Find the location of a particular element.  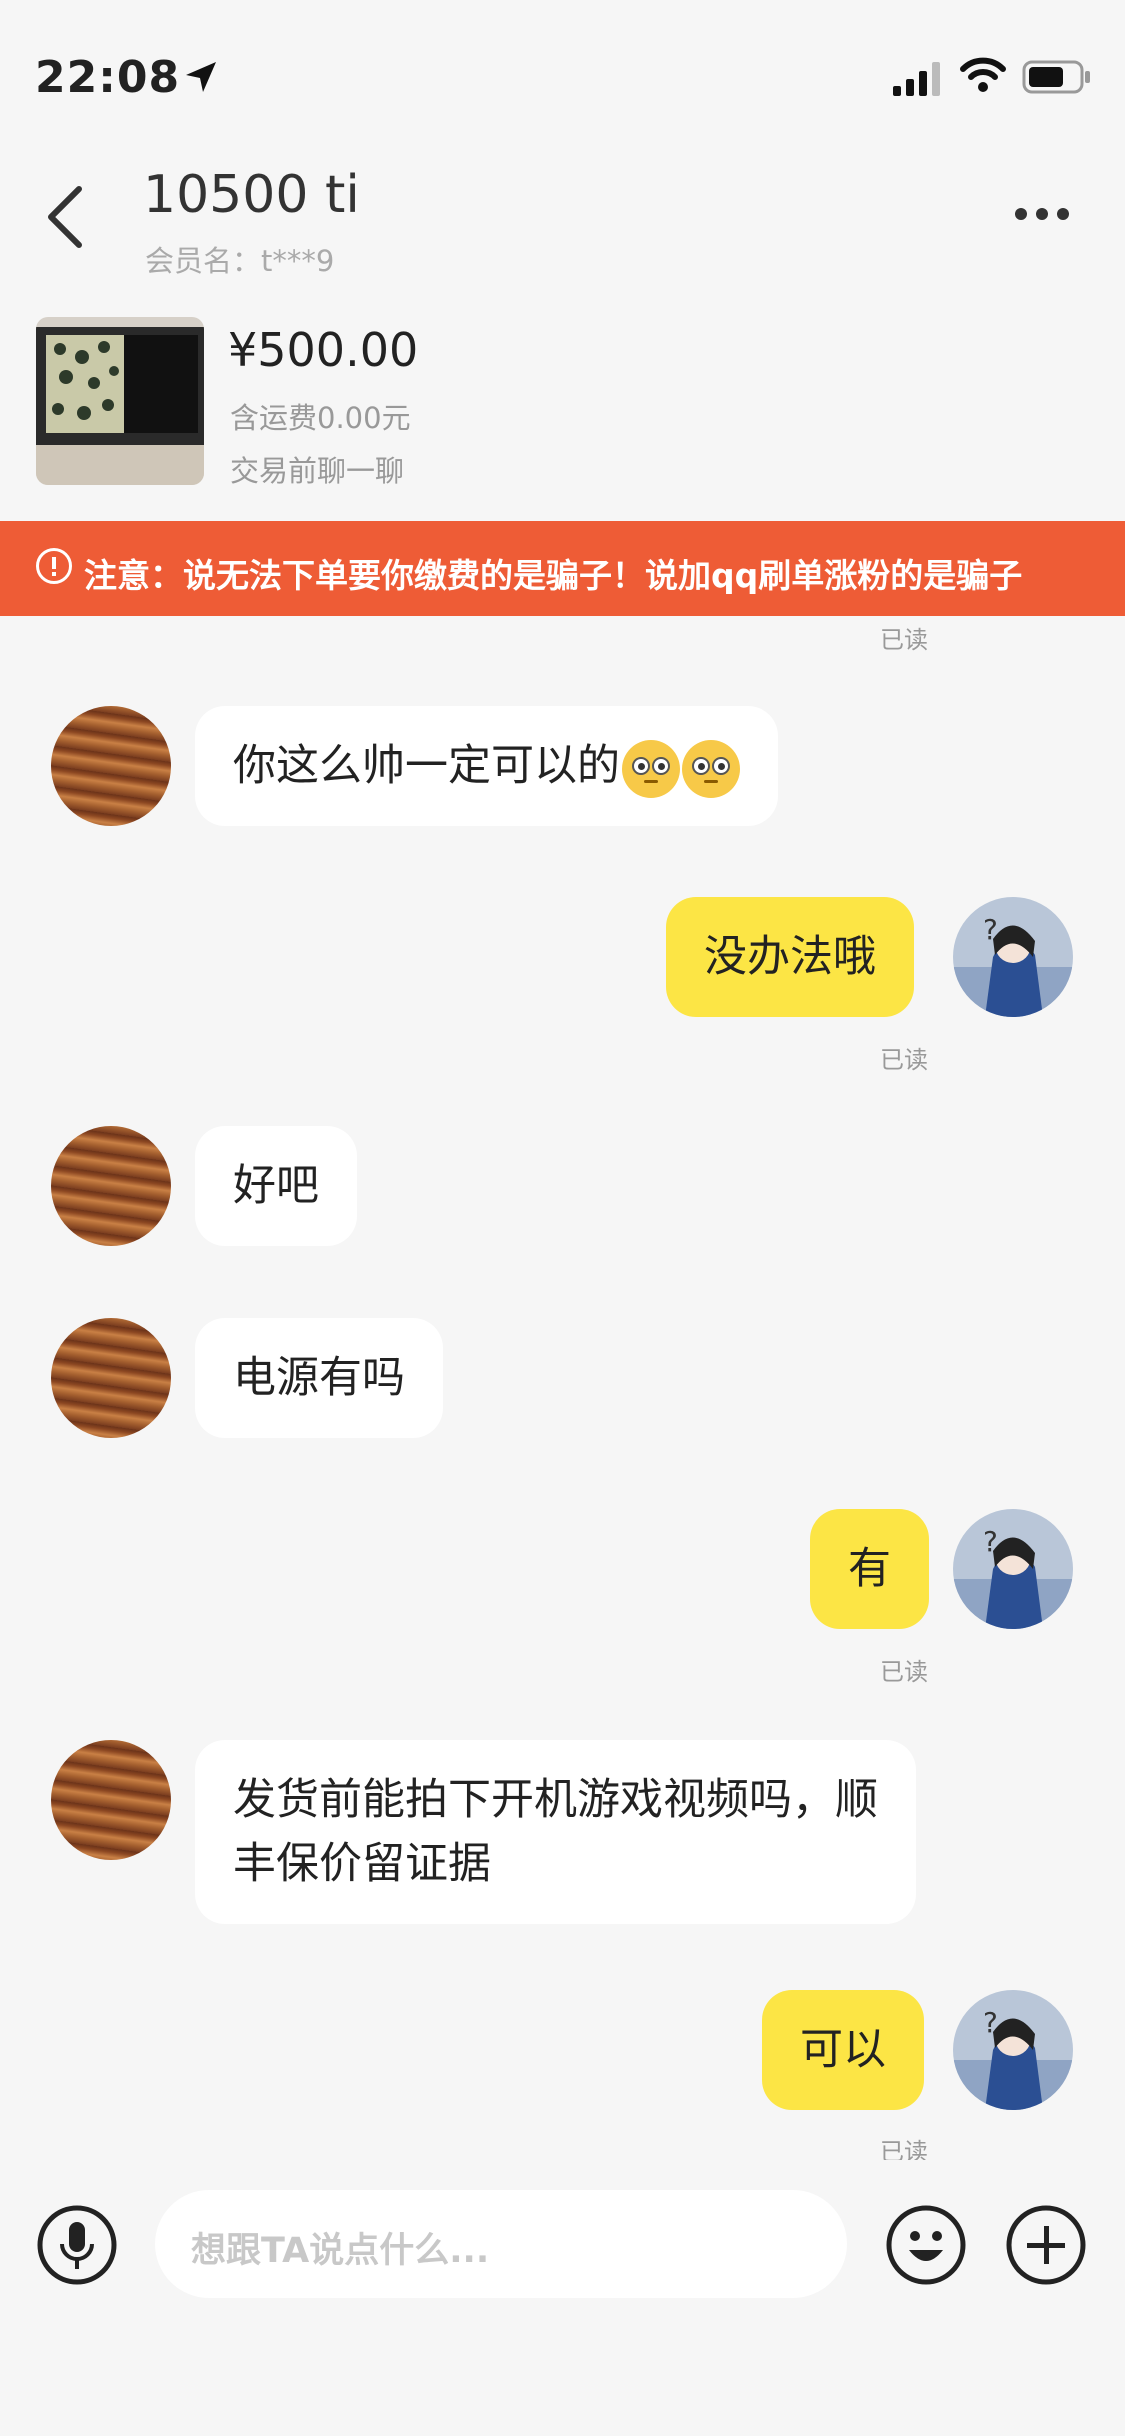

message-bubble-left: 电源有吗 is located at coordinates (319, 1378).